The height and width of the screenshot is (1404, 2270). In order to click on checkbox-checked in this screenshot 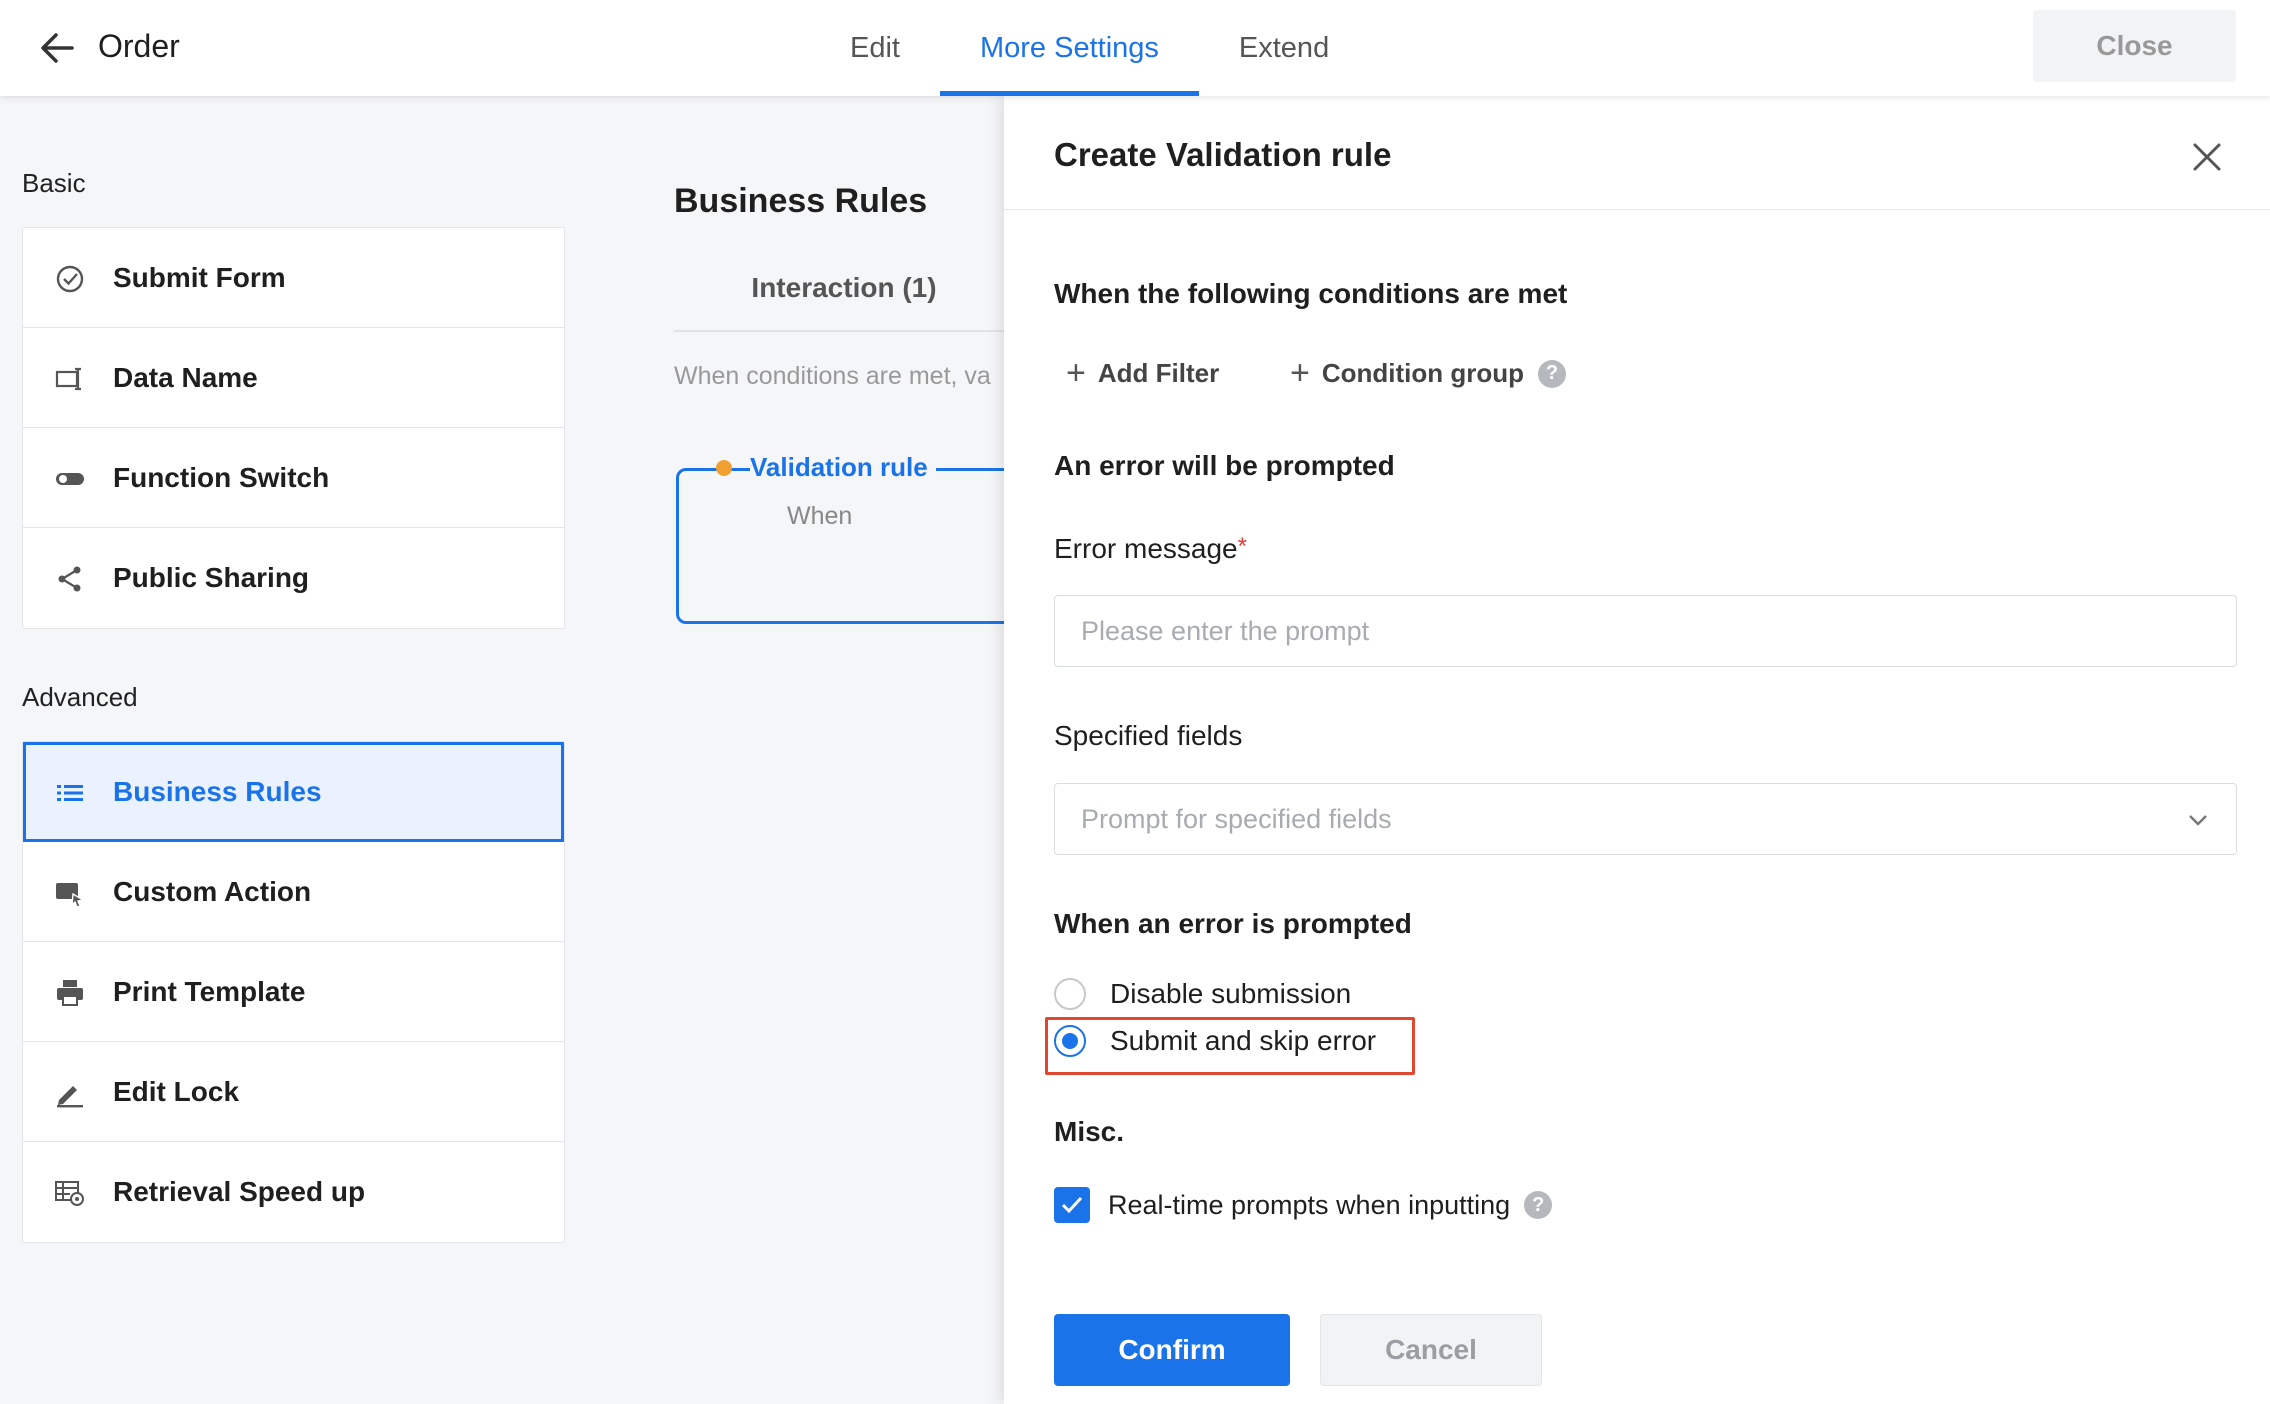, I will do `click(1072, 1205)`.